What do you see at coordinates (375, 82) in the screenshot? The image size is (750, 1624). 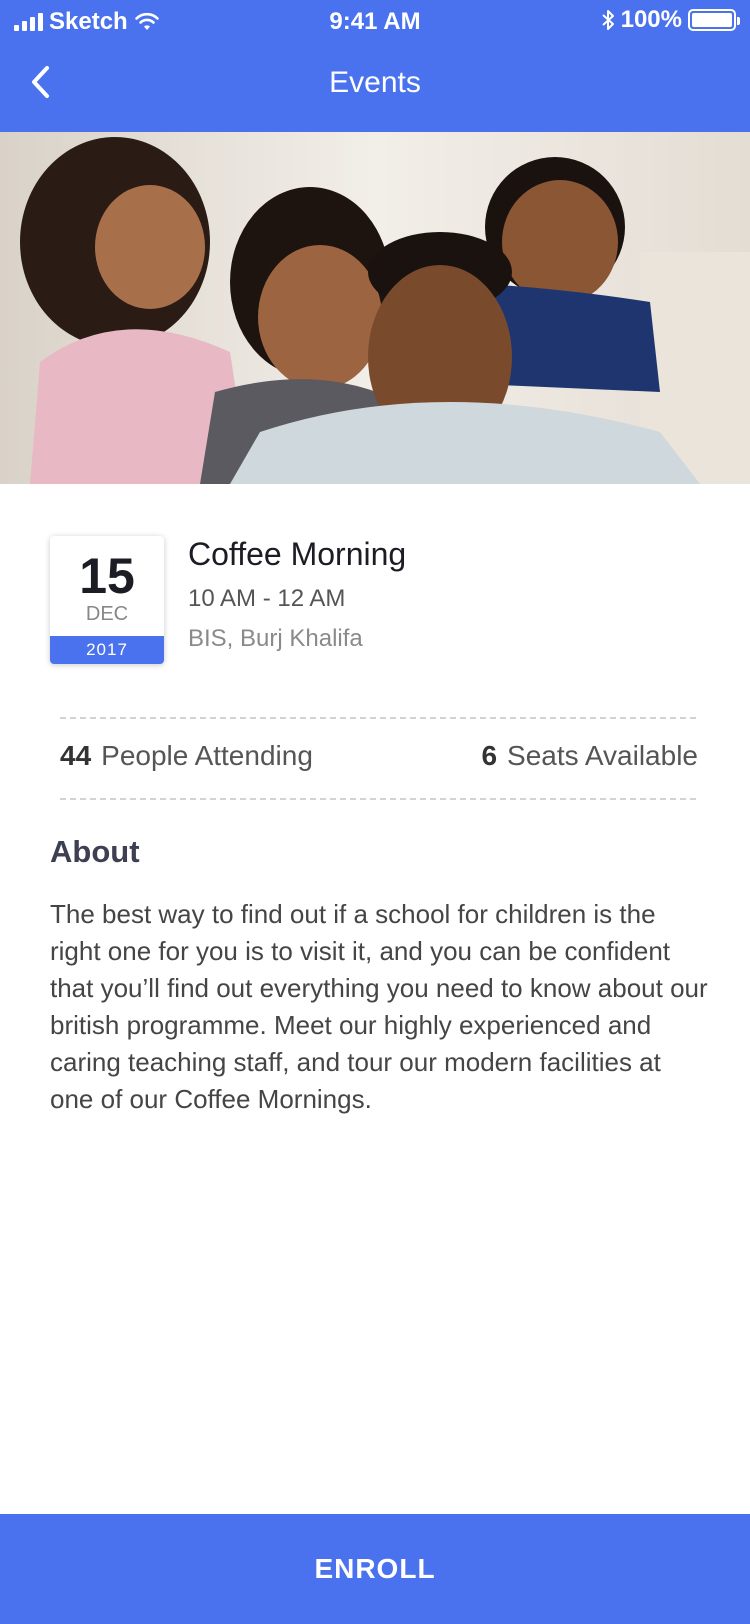 I see `page-title: Events` at bounding box center [375, 82].